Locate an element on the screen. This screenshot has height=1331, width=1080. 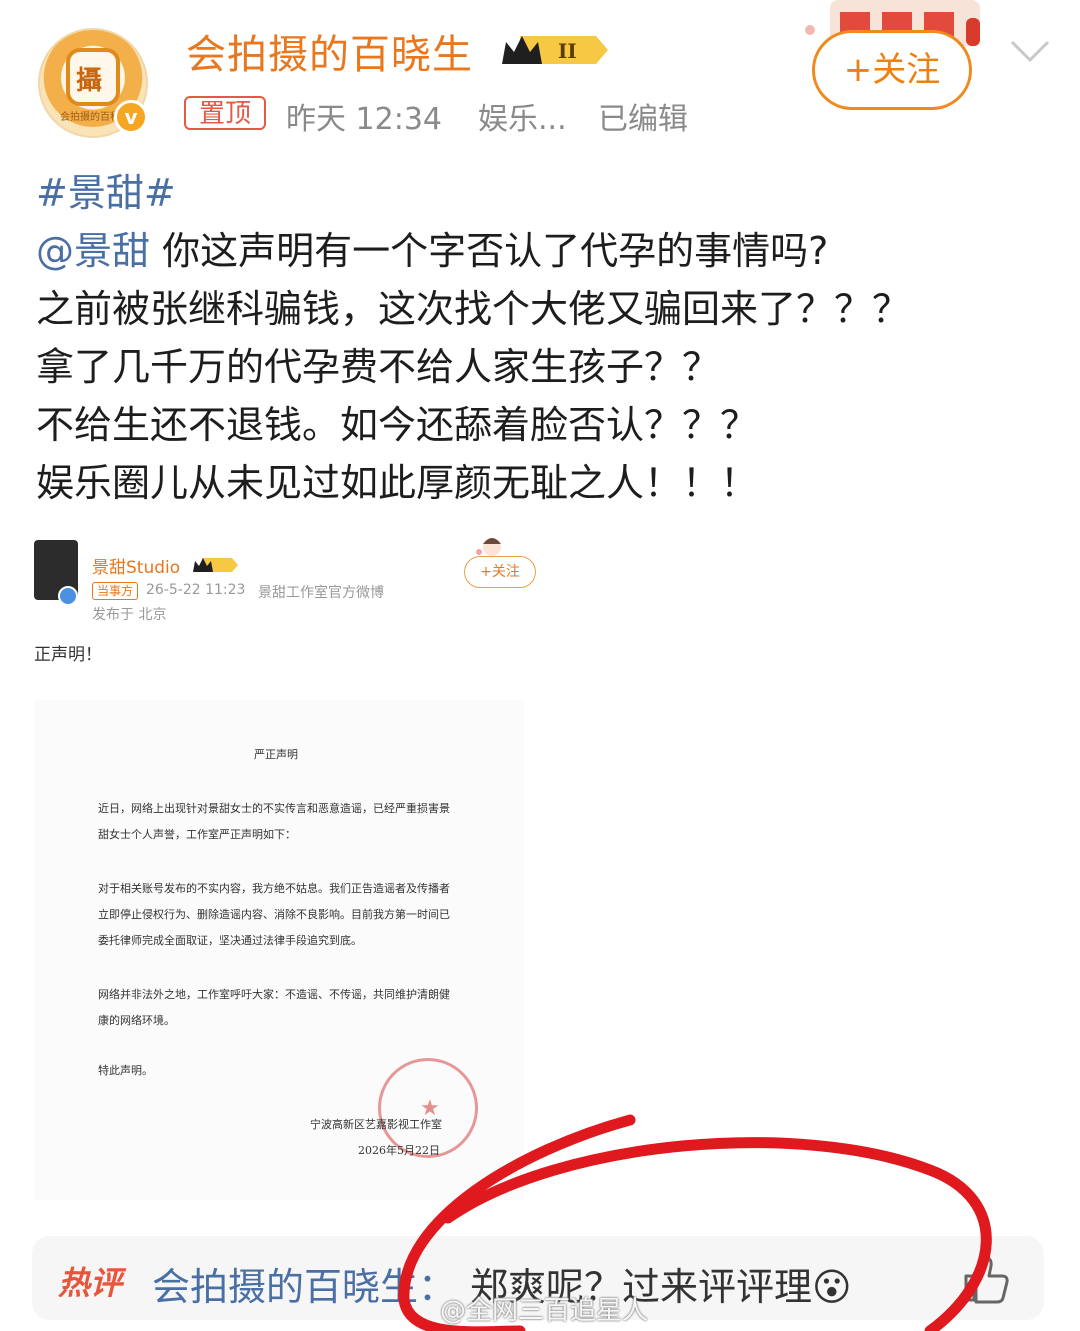
embedded-source: 景甜工作室官方微博 is located at coordinates (321, 593).